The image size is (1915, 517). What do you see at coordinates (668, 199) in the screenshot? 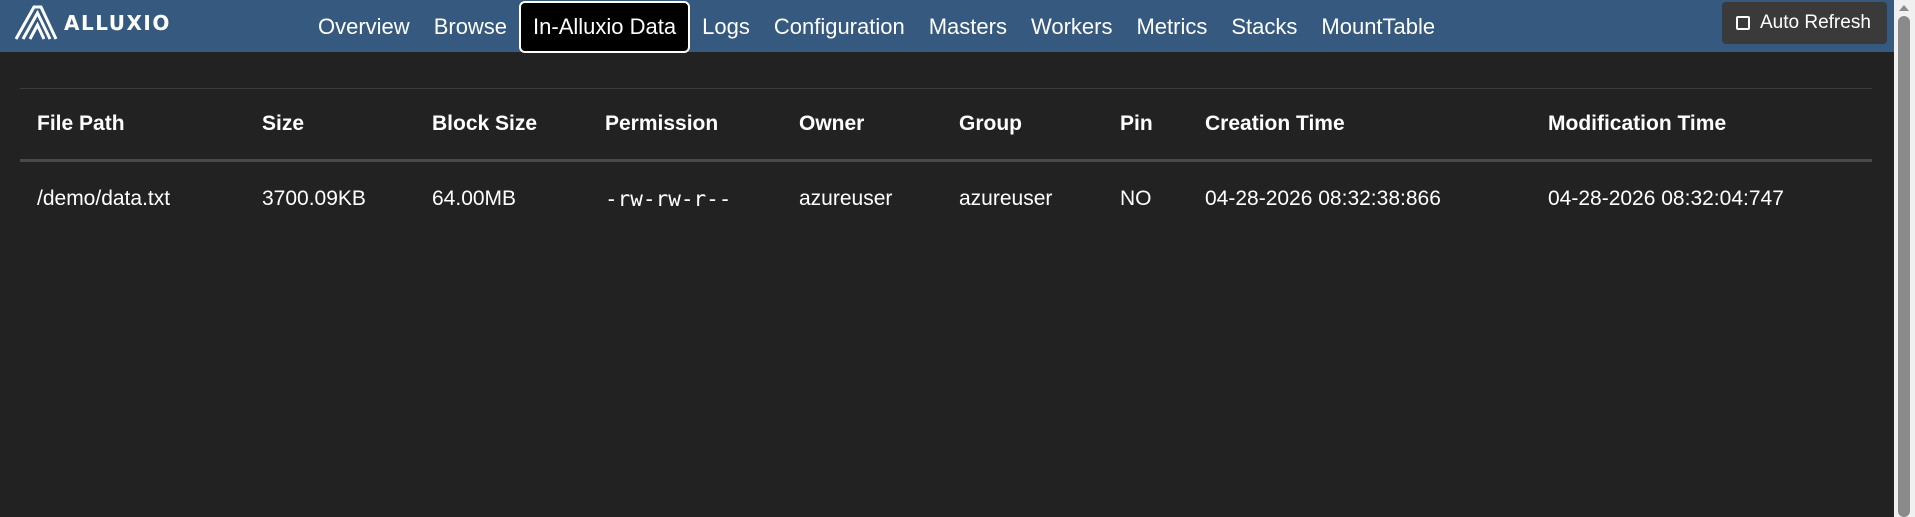
I see `cell-permission: -rw-rw-r--` at bounding box center [668, 199].